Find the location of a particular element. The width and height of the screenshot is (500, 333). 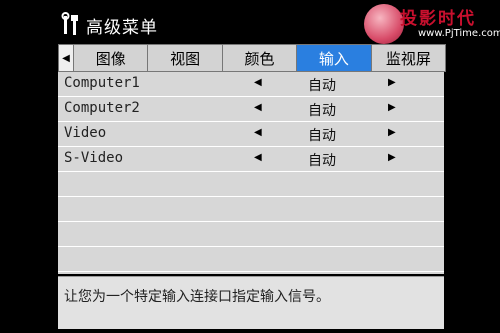

setting-label: Video is located at coordinates (85, 133).